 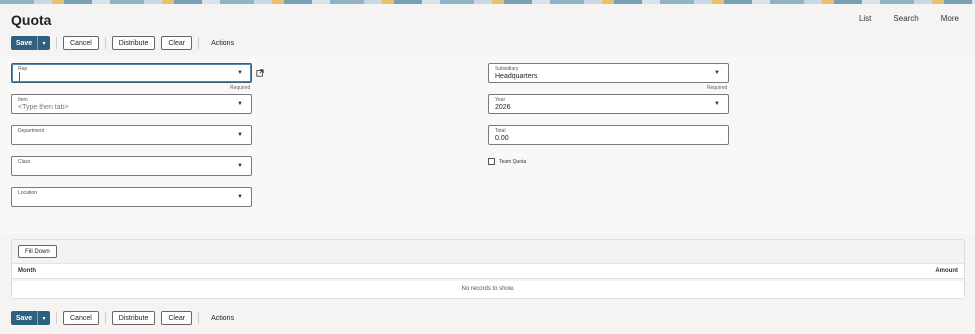 I want to click on top-action-bar: Save ▾ Cancel Distribute Clear Actions, so click(x=122, y=43).